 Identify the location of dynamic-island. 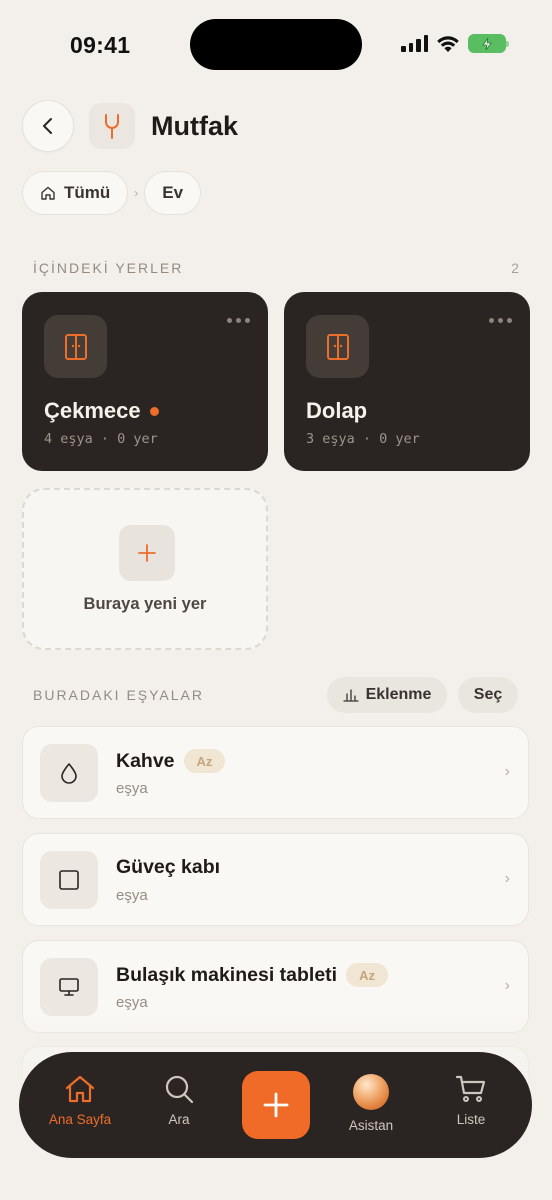
(276, 44).